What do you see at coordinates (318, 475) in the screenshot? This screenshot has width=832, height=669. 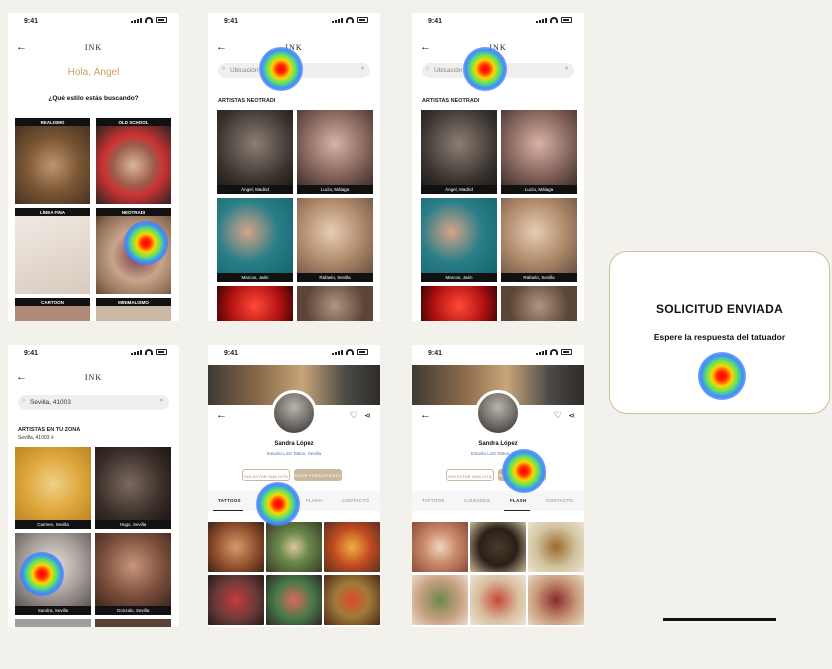 I see `request-quote-button: PEDIR PRESUPUESTO` at bounding box center [318, 475].